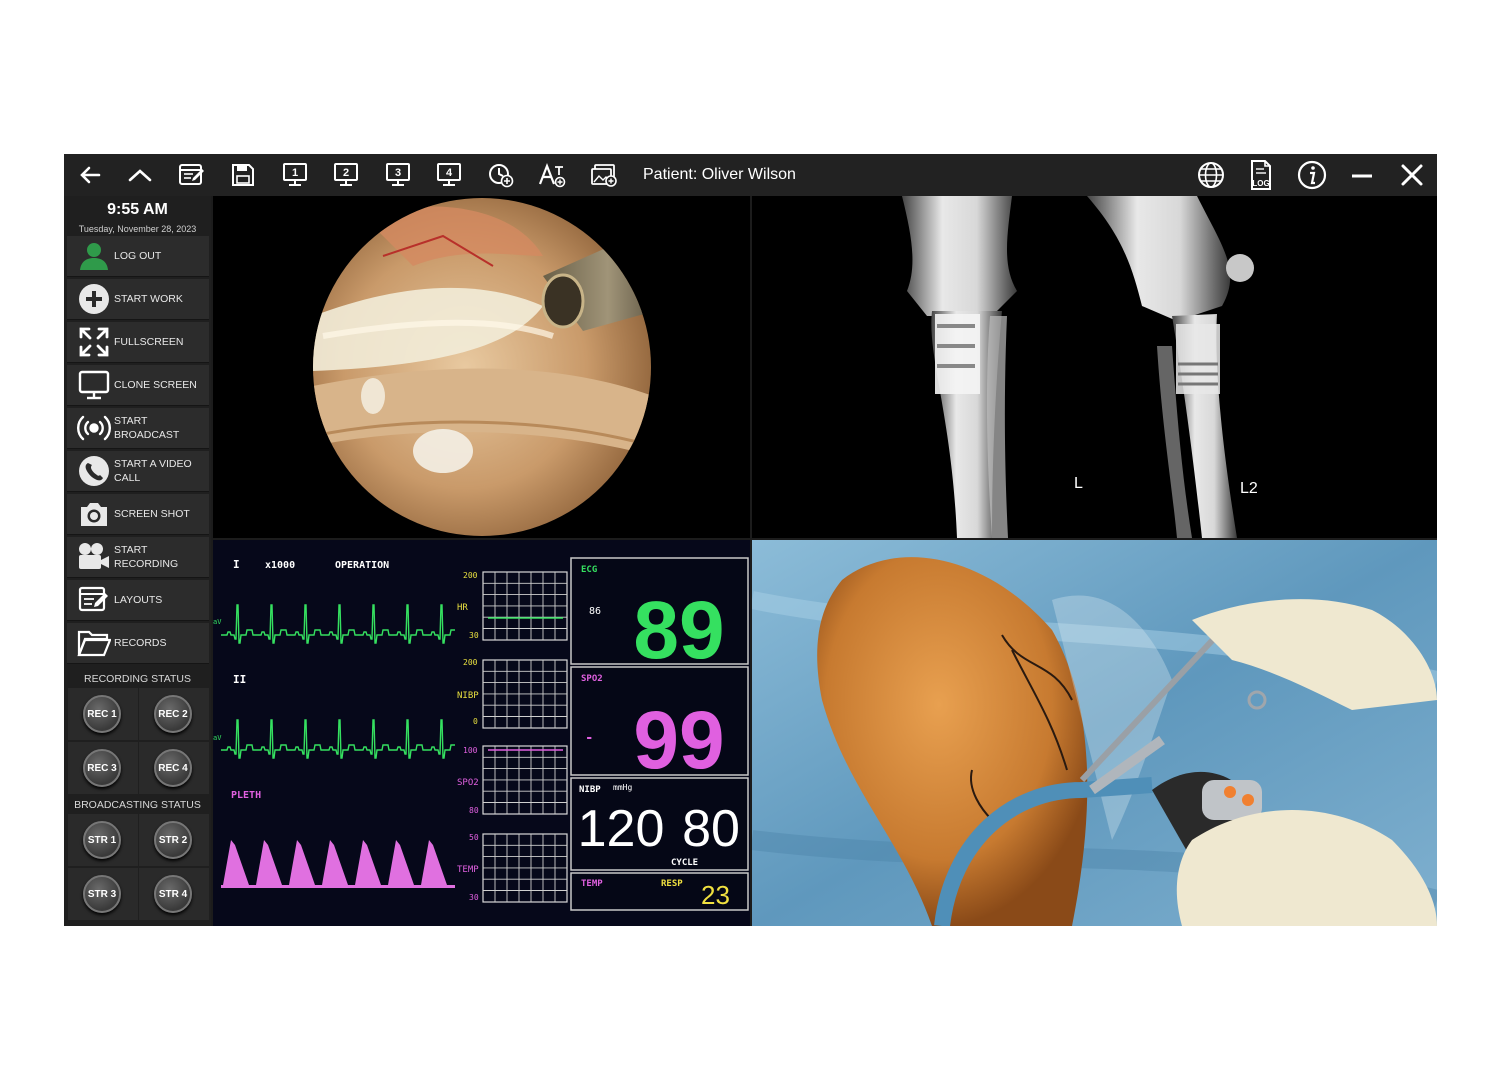 This screenshot has height=1080, width=1500. I want to click on str-2-button: STR 2, so click(173, 840).